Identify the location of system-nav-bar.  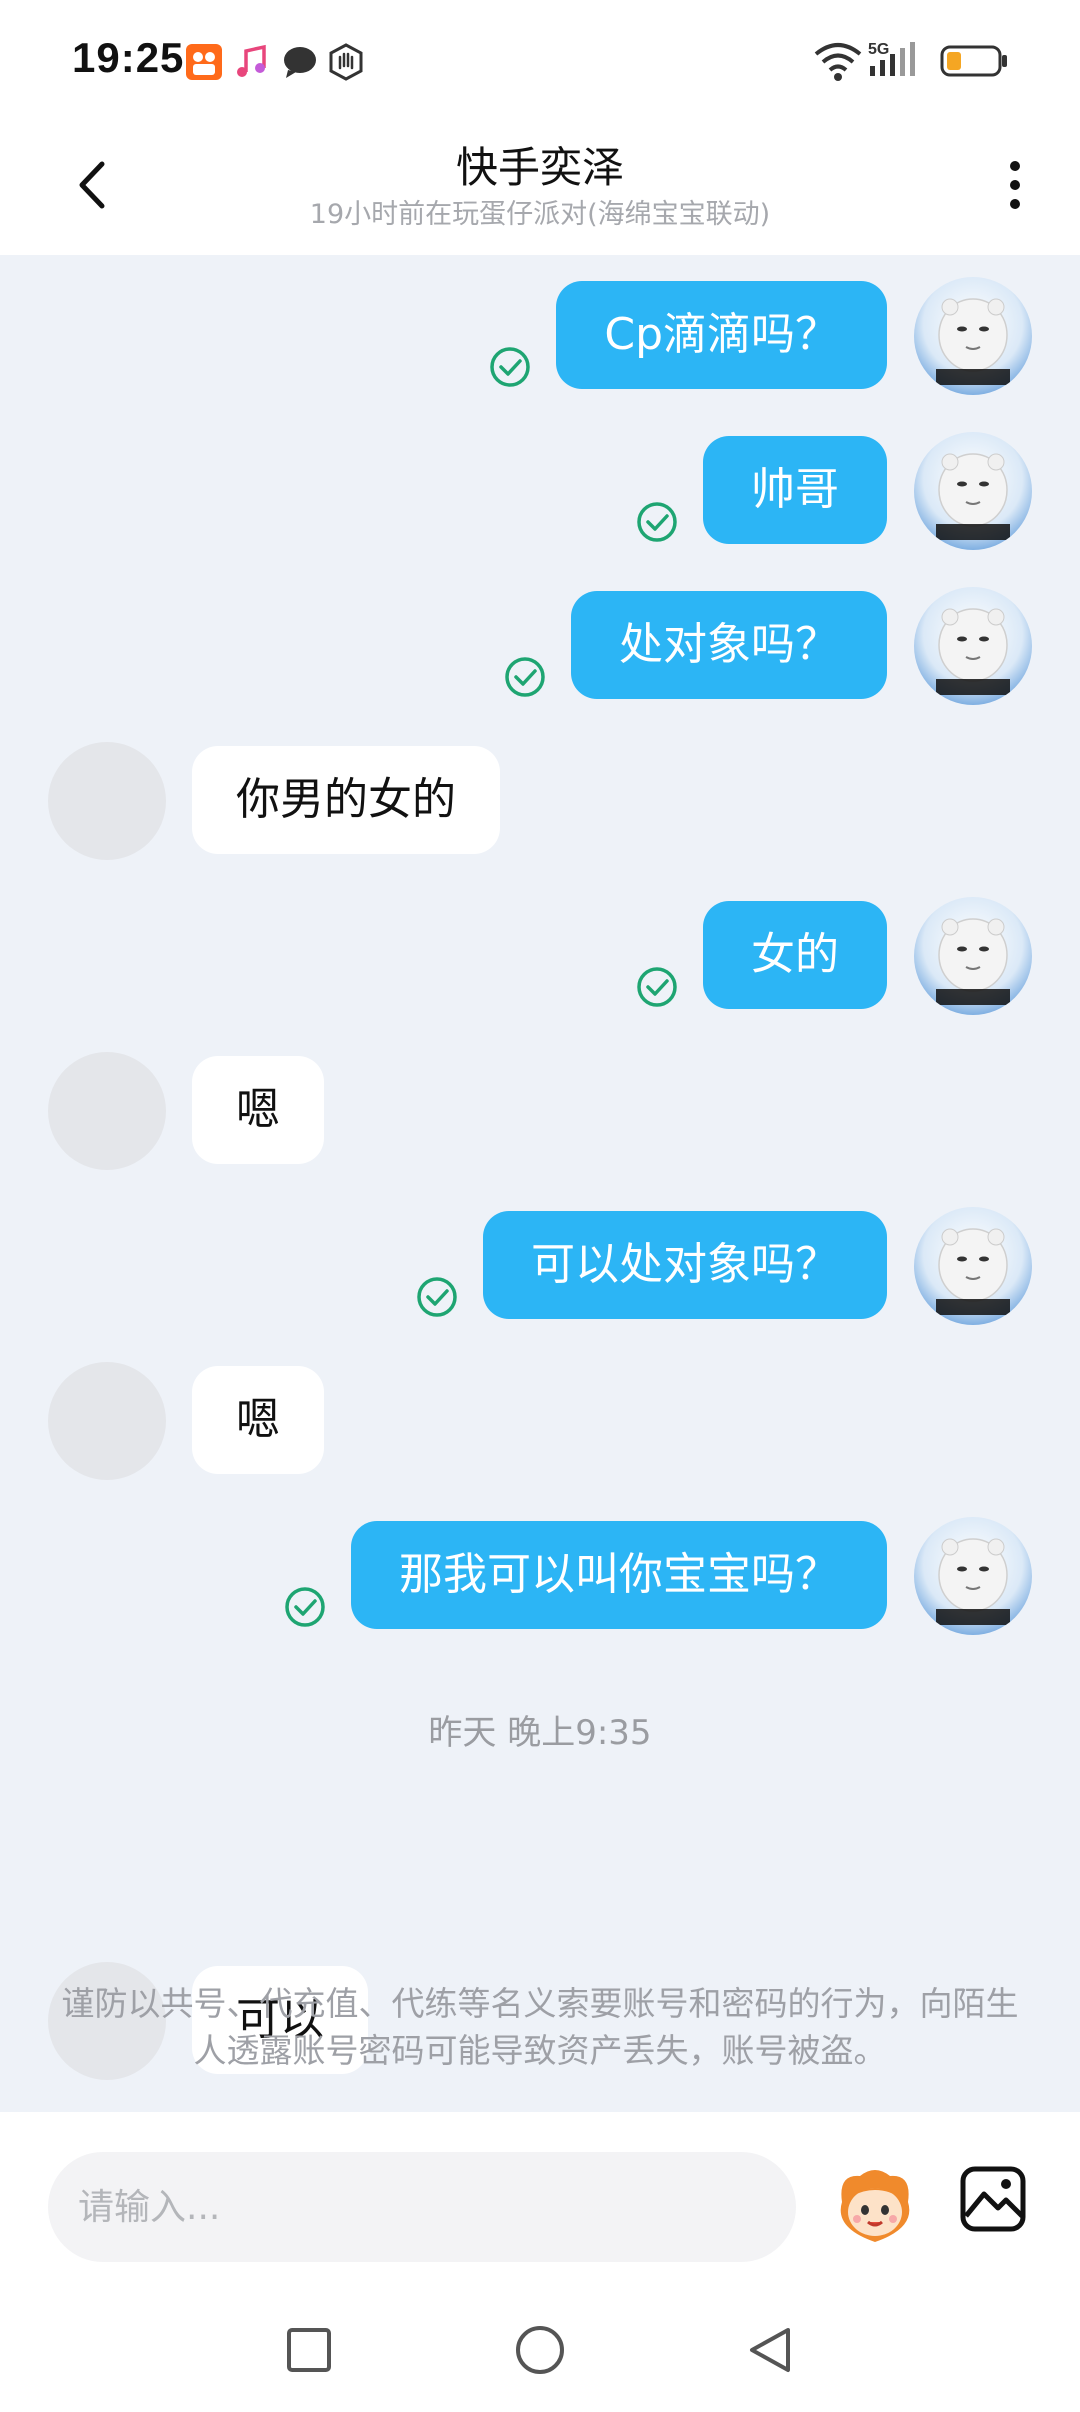
(540, 2347).